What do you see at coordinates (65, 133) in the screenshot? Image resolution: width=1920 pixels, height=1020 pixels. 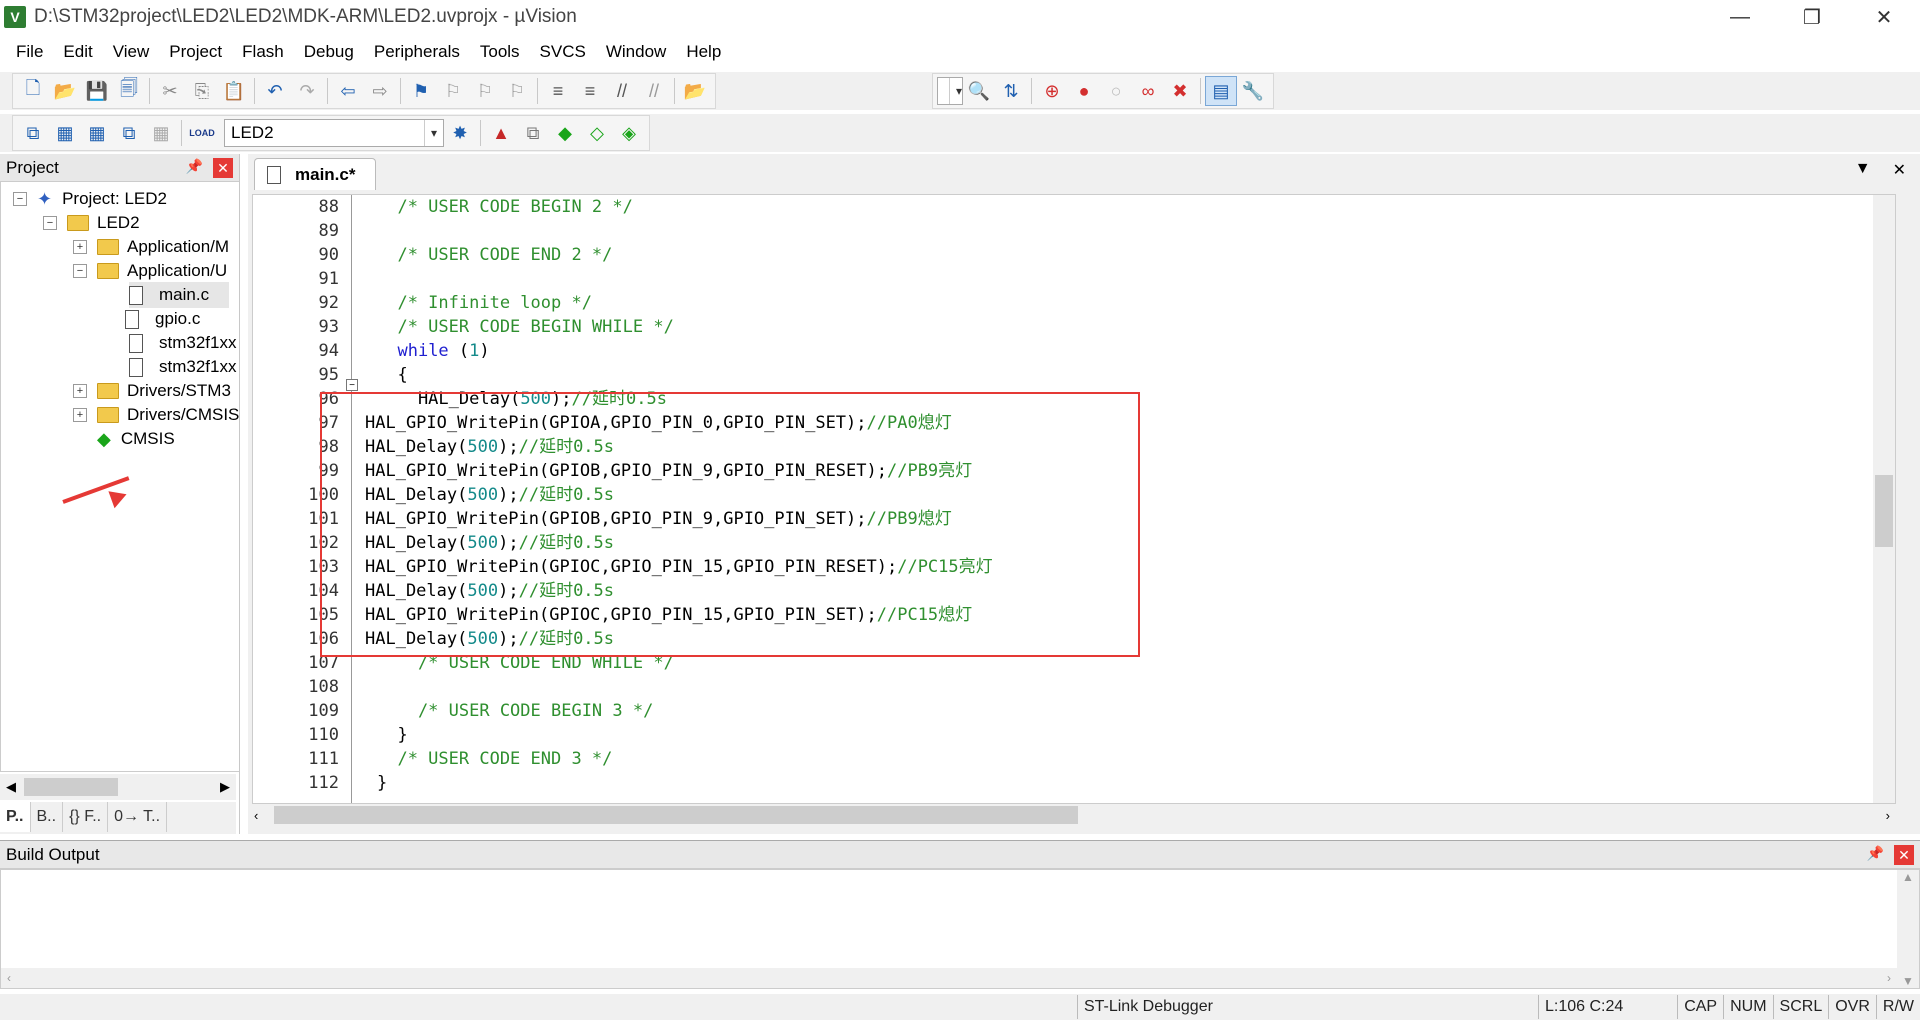 I see `build-icon: ▦` at bounding box center [65, 133].